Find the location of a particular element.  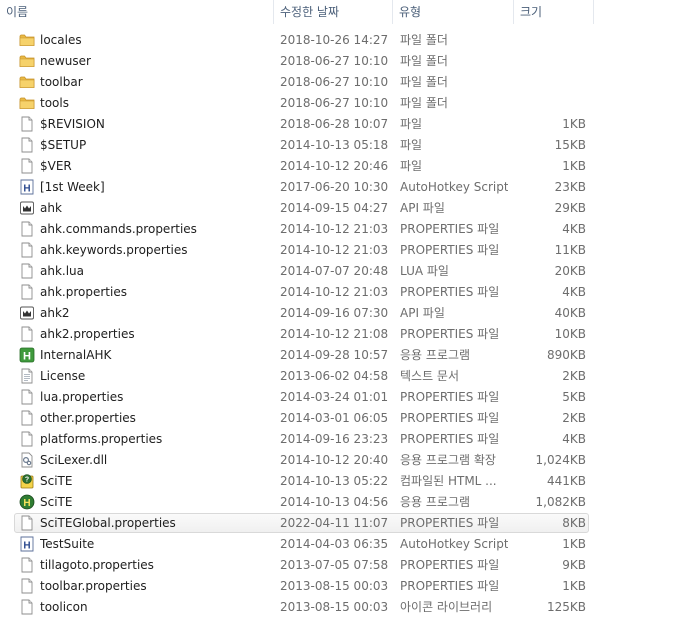

column-header-name: 이름 ^ is located at coordinates (137, 12).